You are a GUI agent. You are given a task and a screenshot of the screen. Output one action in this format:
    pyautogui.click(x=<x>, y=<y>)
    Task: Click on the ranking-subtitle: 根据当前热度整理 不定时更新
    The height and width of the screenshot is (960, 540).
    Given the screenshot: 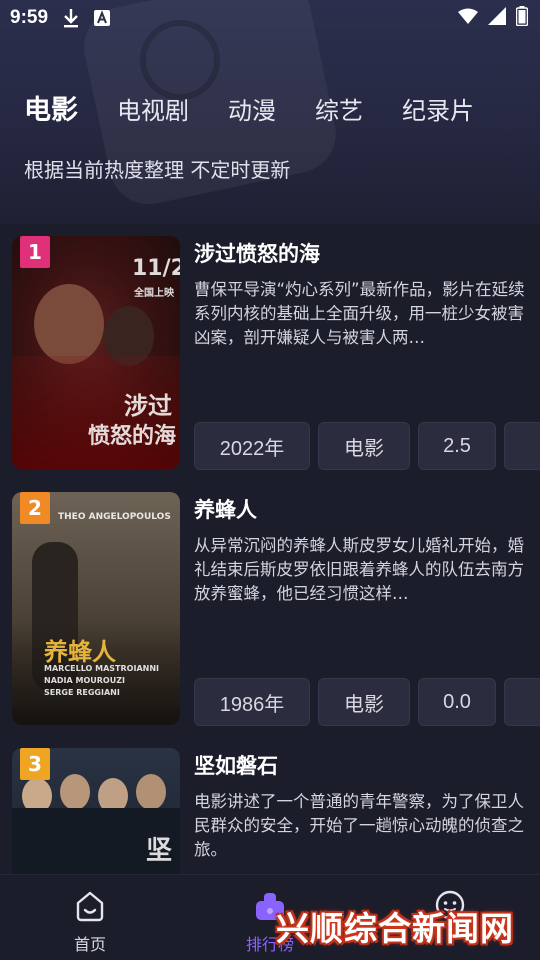 What is the action you would take?
    pyautogui.click(x=157, y=170)
    